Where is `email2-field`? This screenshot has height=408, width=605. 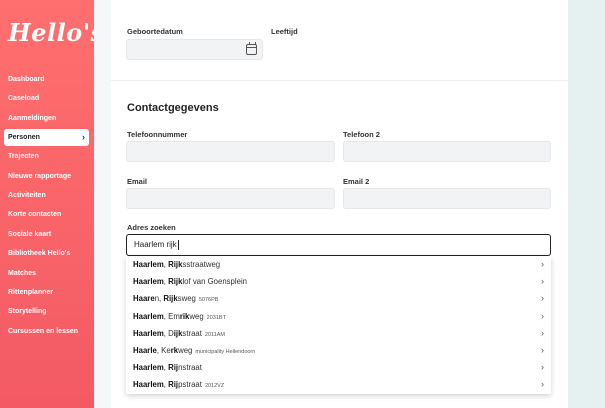
email2-field is located at coordinates (447, 198).